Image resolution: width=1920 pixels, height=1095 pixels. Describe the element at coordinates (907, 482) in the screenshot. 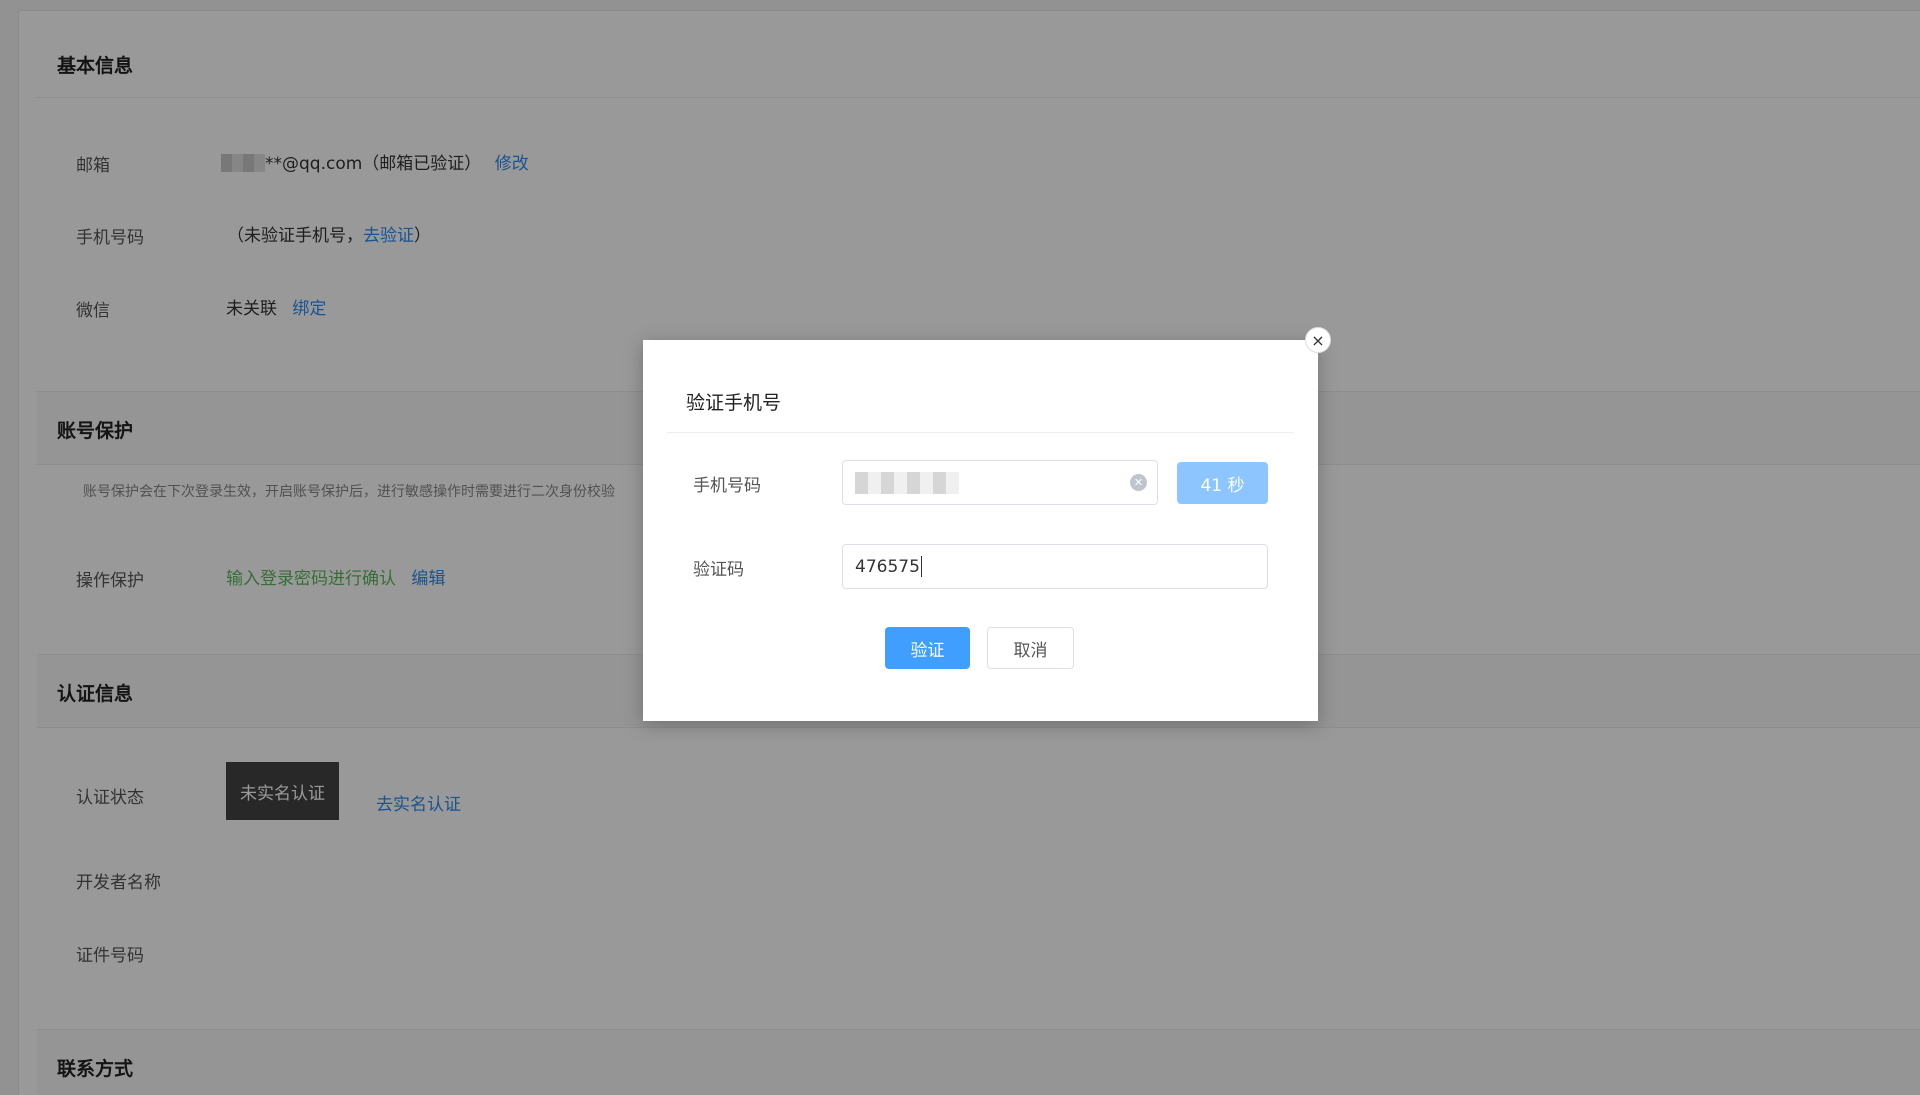

I see `masked-phone-number` at that location.